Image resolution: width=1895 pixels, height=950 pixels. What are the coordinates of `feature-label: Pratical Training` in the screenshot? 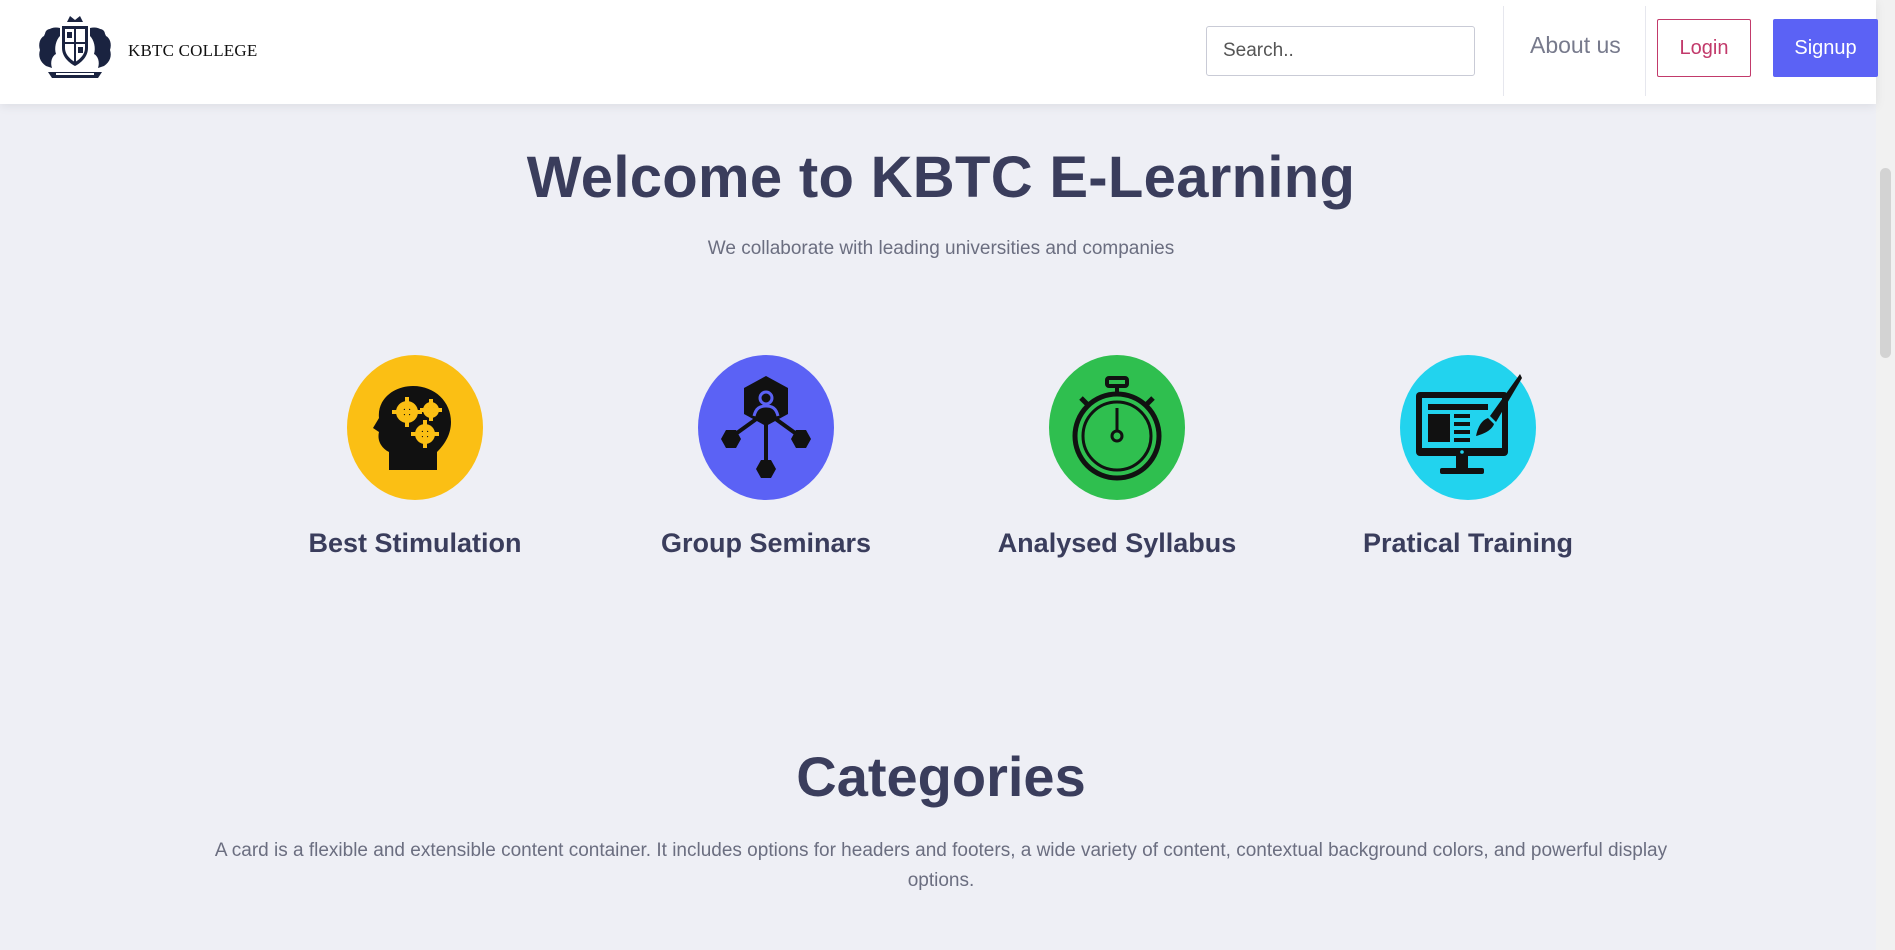 It's located at (1468, 543).